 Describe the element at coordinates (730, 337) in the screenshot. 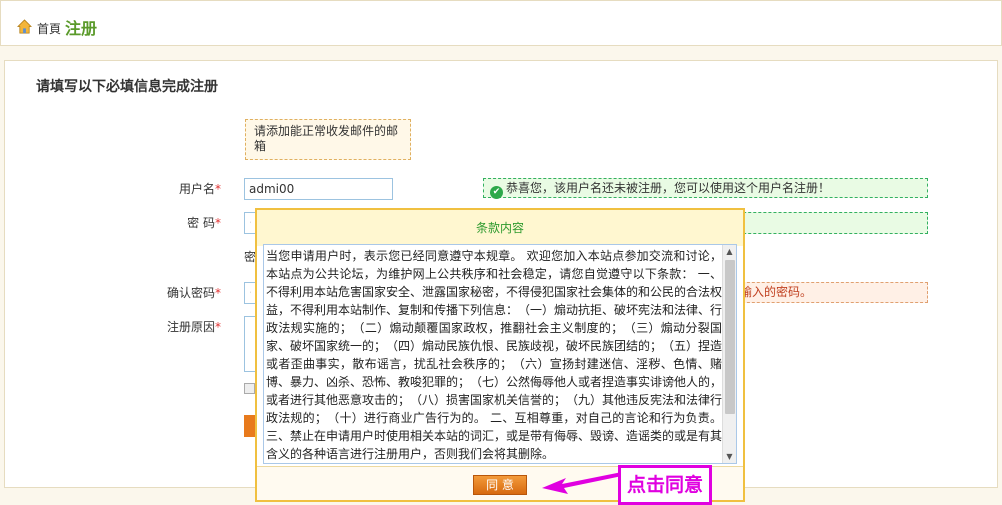

I see `scroll-thumb` at that location.